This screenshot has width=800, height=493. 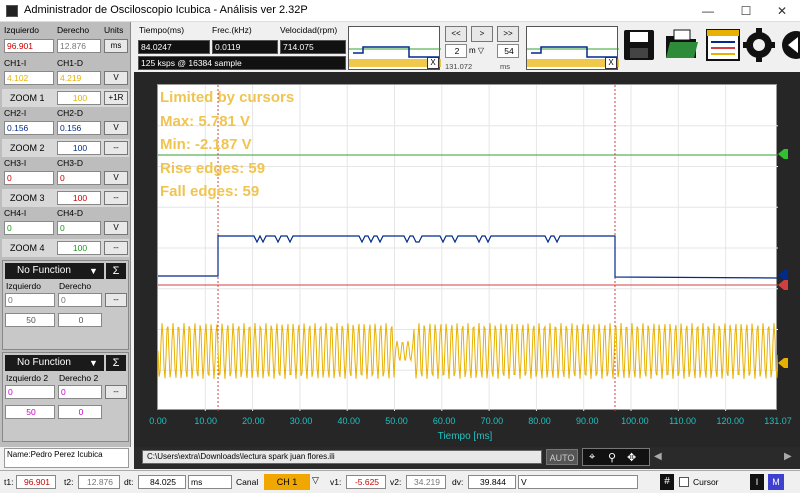 What do you see at coordinates (80, 300) in the screenshot?
I see `function1-right-field: 0` at bounding box center [80, 300].